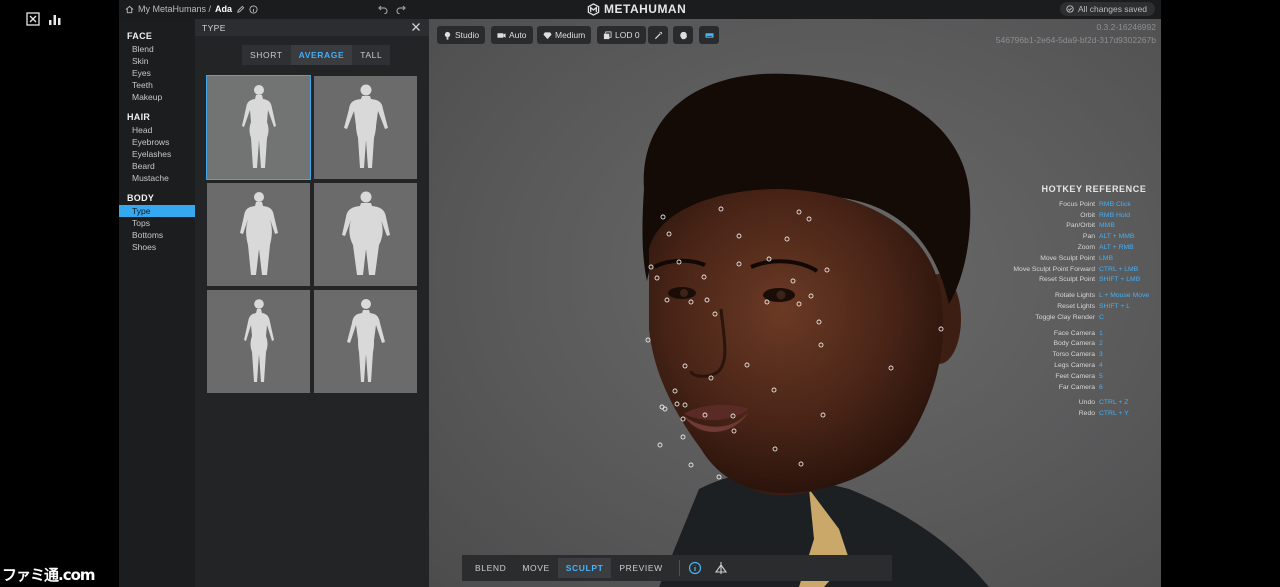  What do you see at coordinates (1077, 204) in the screenshot?
I see `hotkey-action: Focus Point` at bounding box center [1077, 204].